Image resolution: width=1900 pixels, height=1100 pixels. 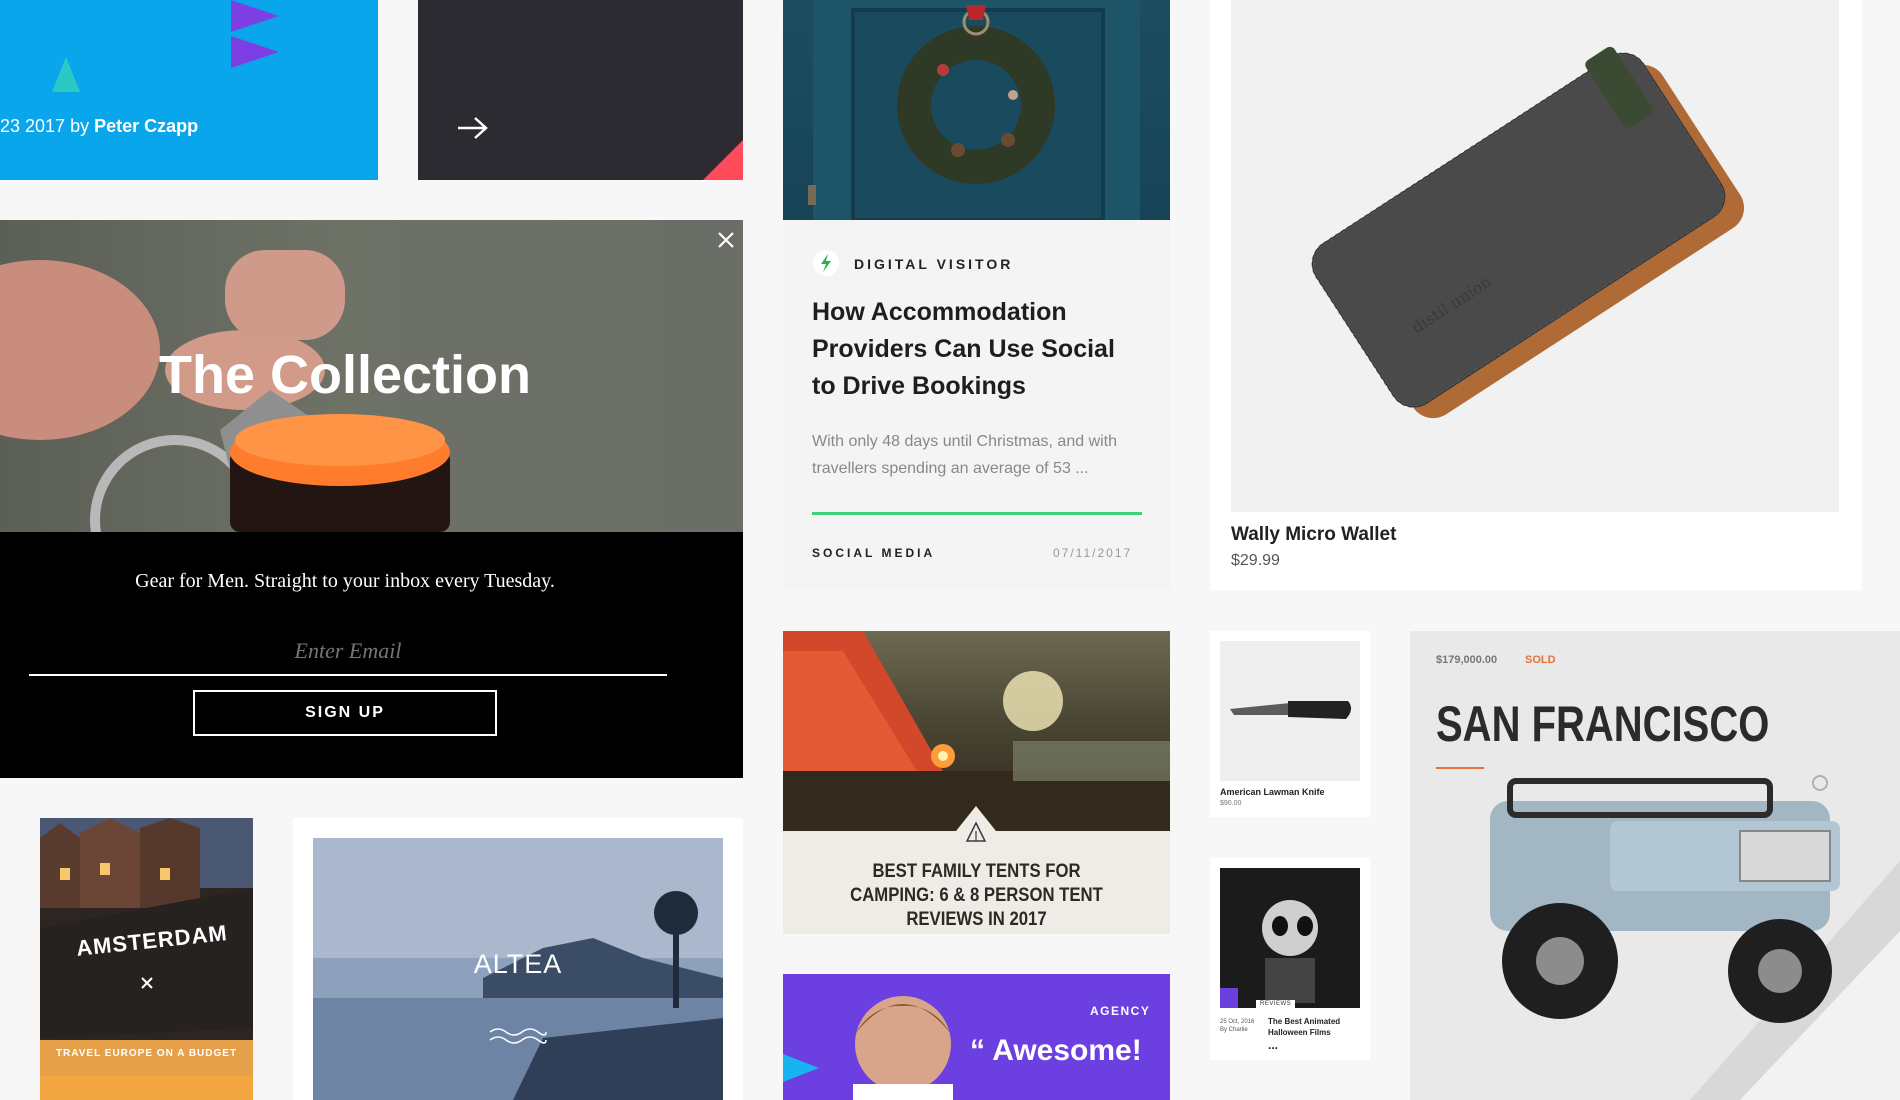 I want to click on review-meta: 25 Oct, 2016 By Charlie, so click(x=1240, y=1026).